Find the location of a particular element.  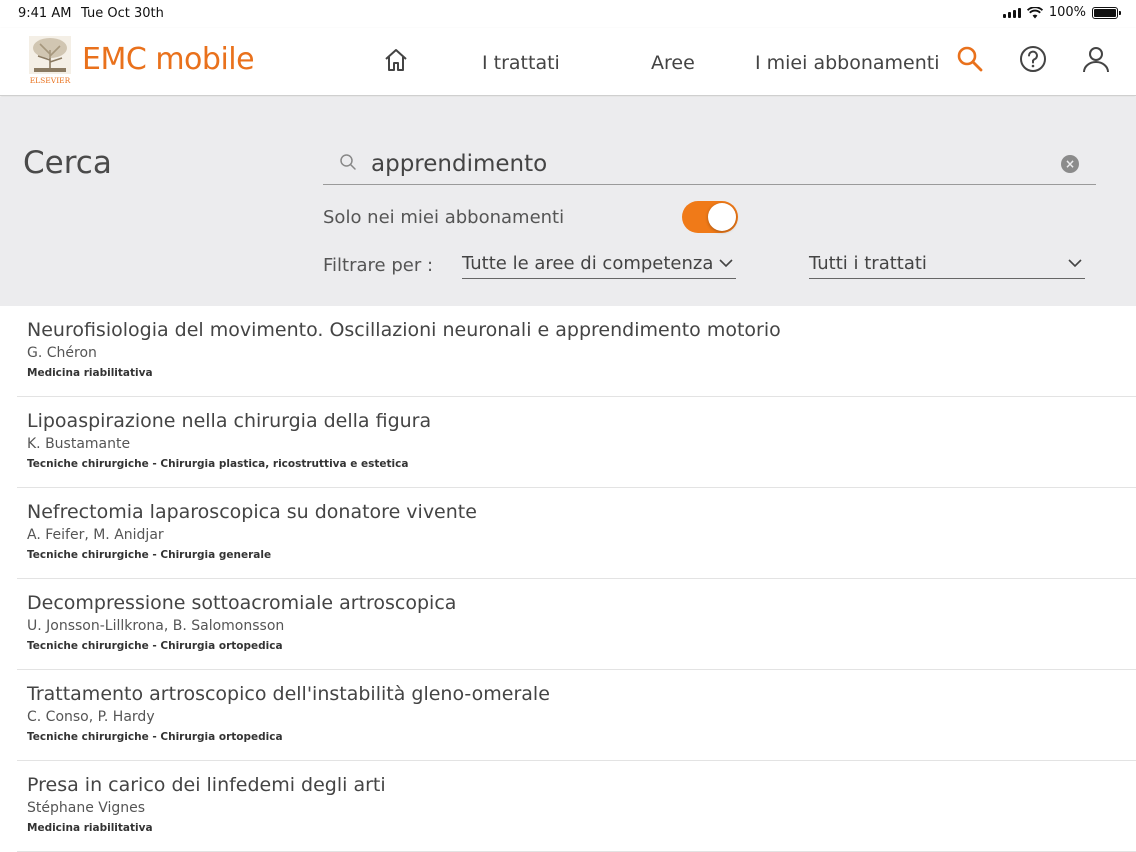

help-icon is located at coordinates (1033, 59).